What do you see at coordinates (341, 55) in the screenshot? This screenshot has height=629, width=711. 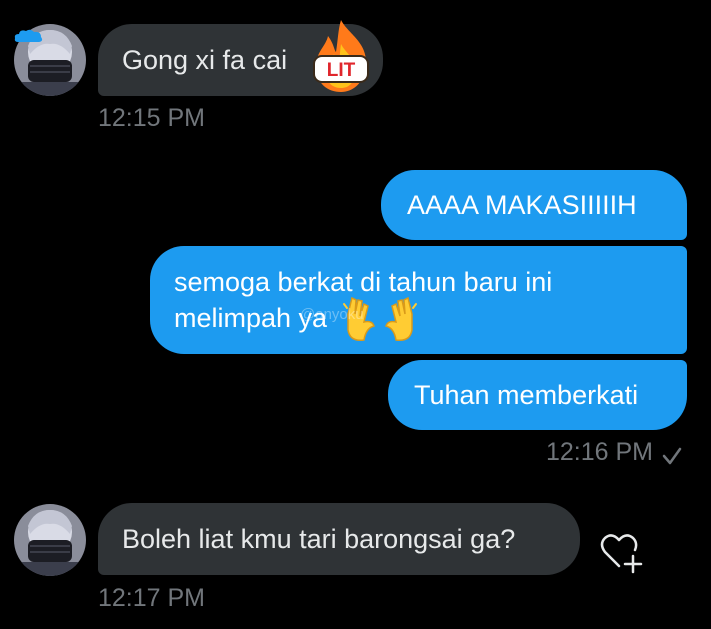 I see `fire-lit-emoji: LIT` at bounding box center [341, 55].